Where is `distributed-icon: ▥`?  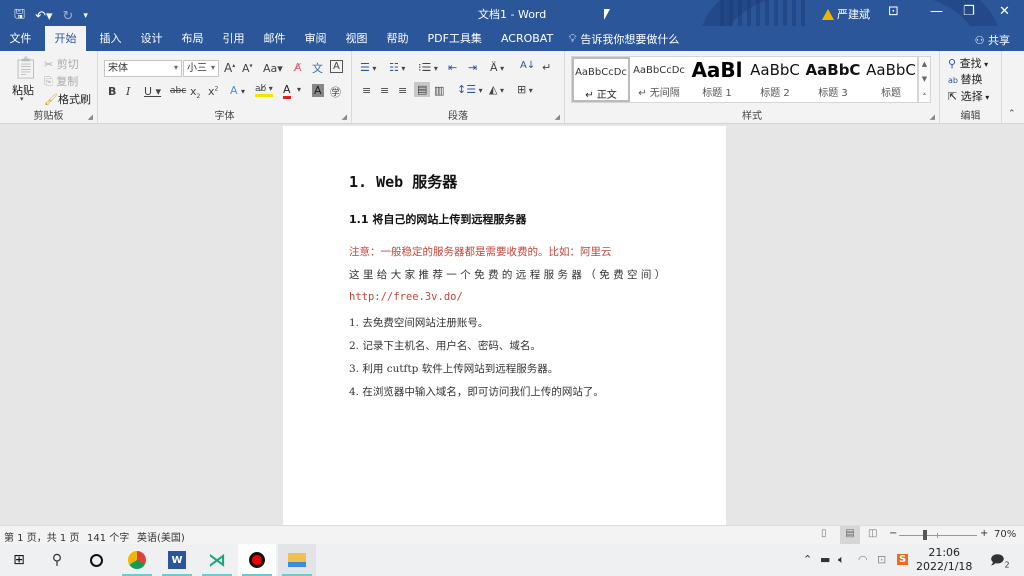
distributed-icon: ▥ is located at coordinates (439, 90).